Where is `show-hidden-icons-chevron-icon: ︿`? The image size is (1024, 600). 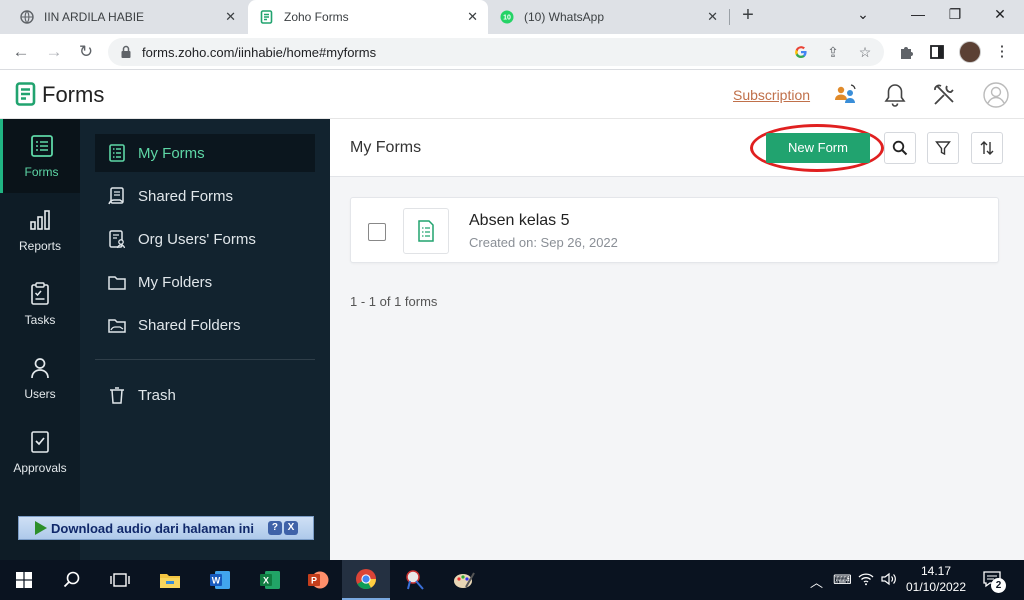
show-hidden-icons-chevron-icon: ︿ is located at coordinates (816, 581).